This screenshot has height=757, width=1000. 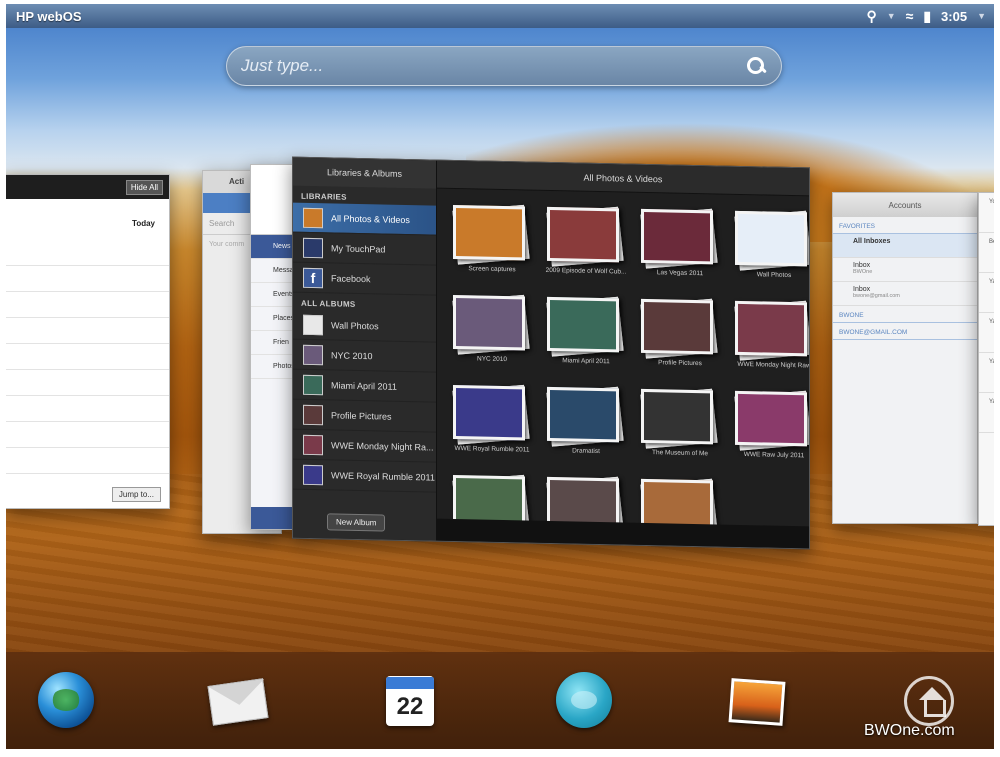 I want to click on calendar-icon: 22, so click(x=410, y=701).